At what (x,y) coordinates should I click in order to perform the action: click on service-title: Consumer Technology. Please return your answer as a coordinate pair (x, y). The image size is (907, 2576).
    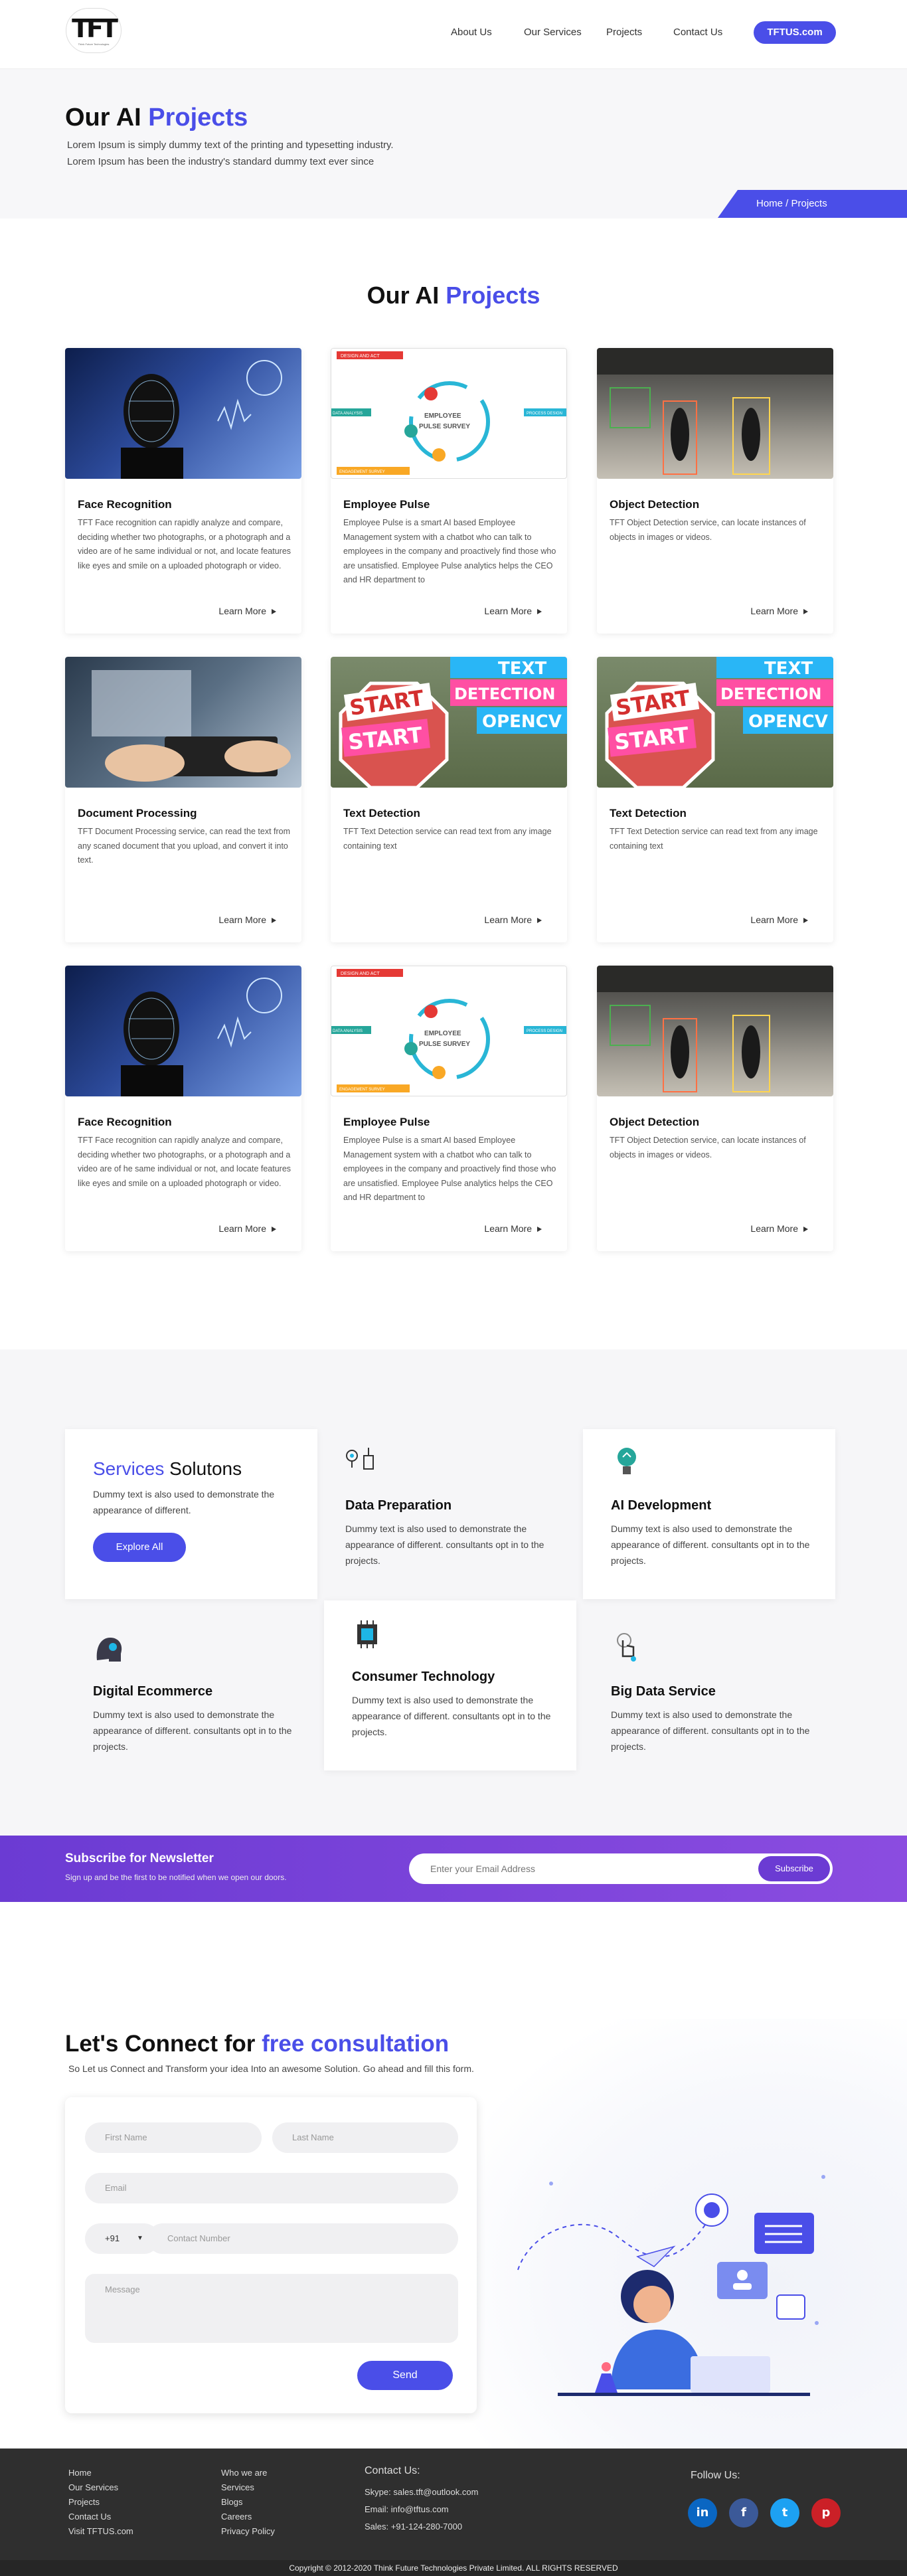
    Looking at the image, I should click on (423, 1677).